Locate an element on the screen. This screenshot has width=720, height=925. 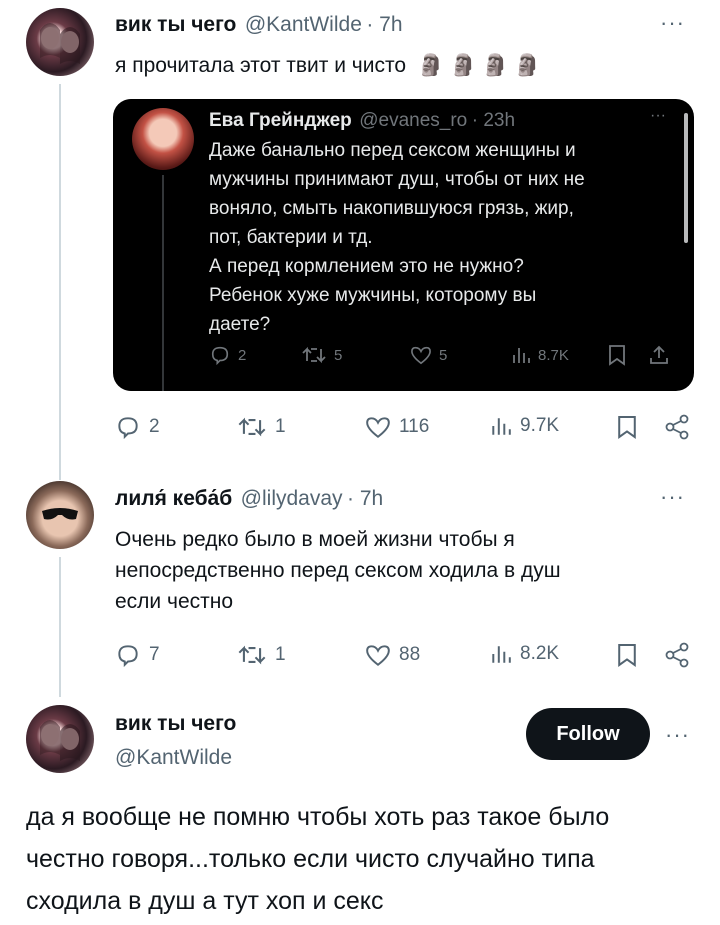
author-name: лиля́ кеба́б is located at coordinates (173, 498).